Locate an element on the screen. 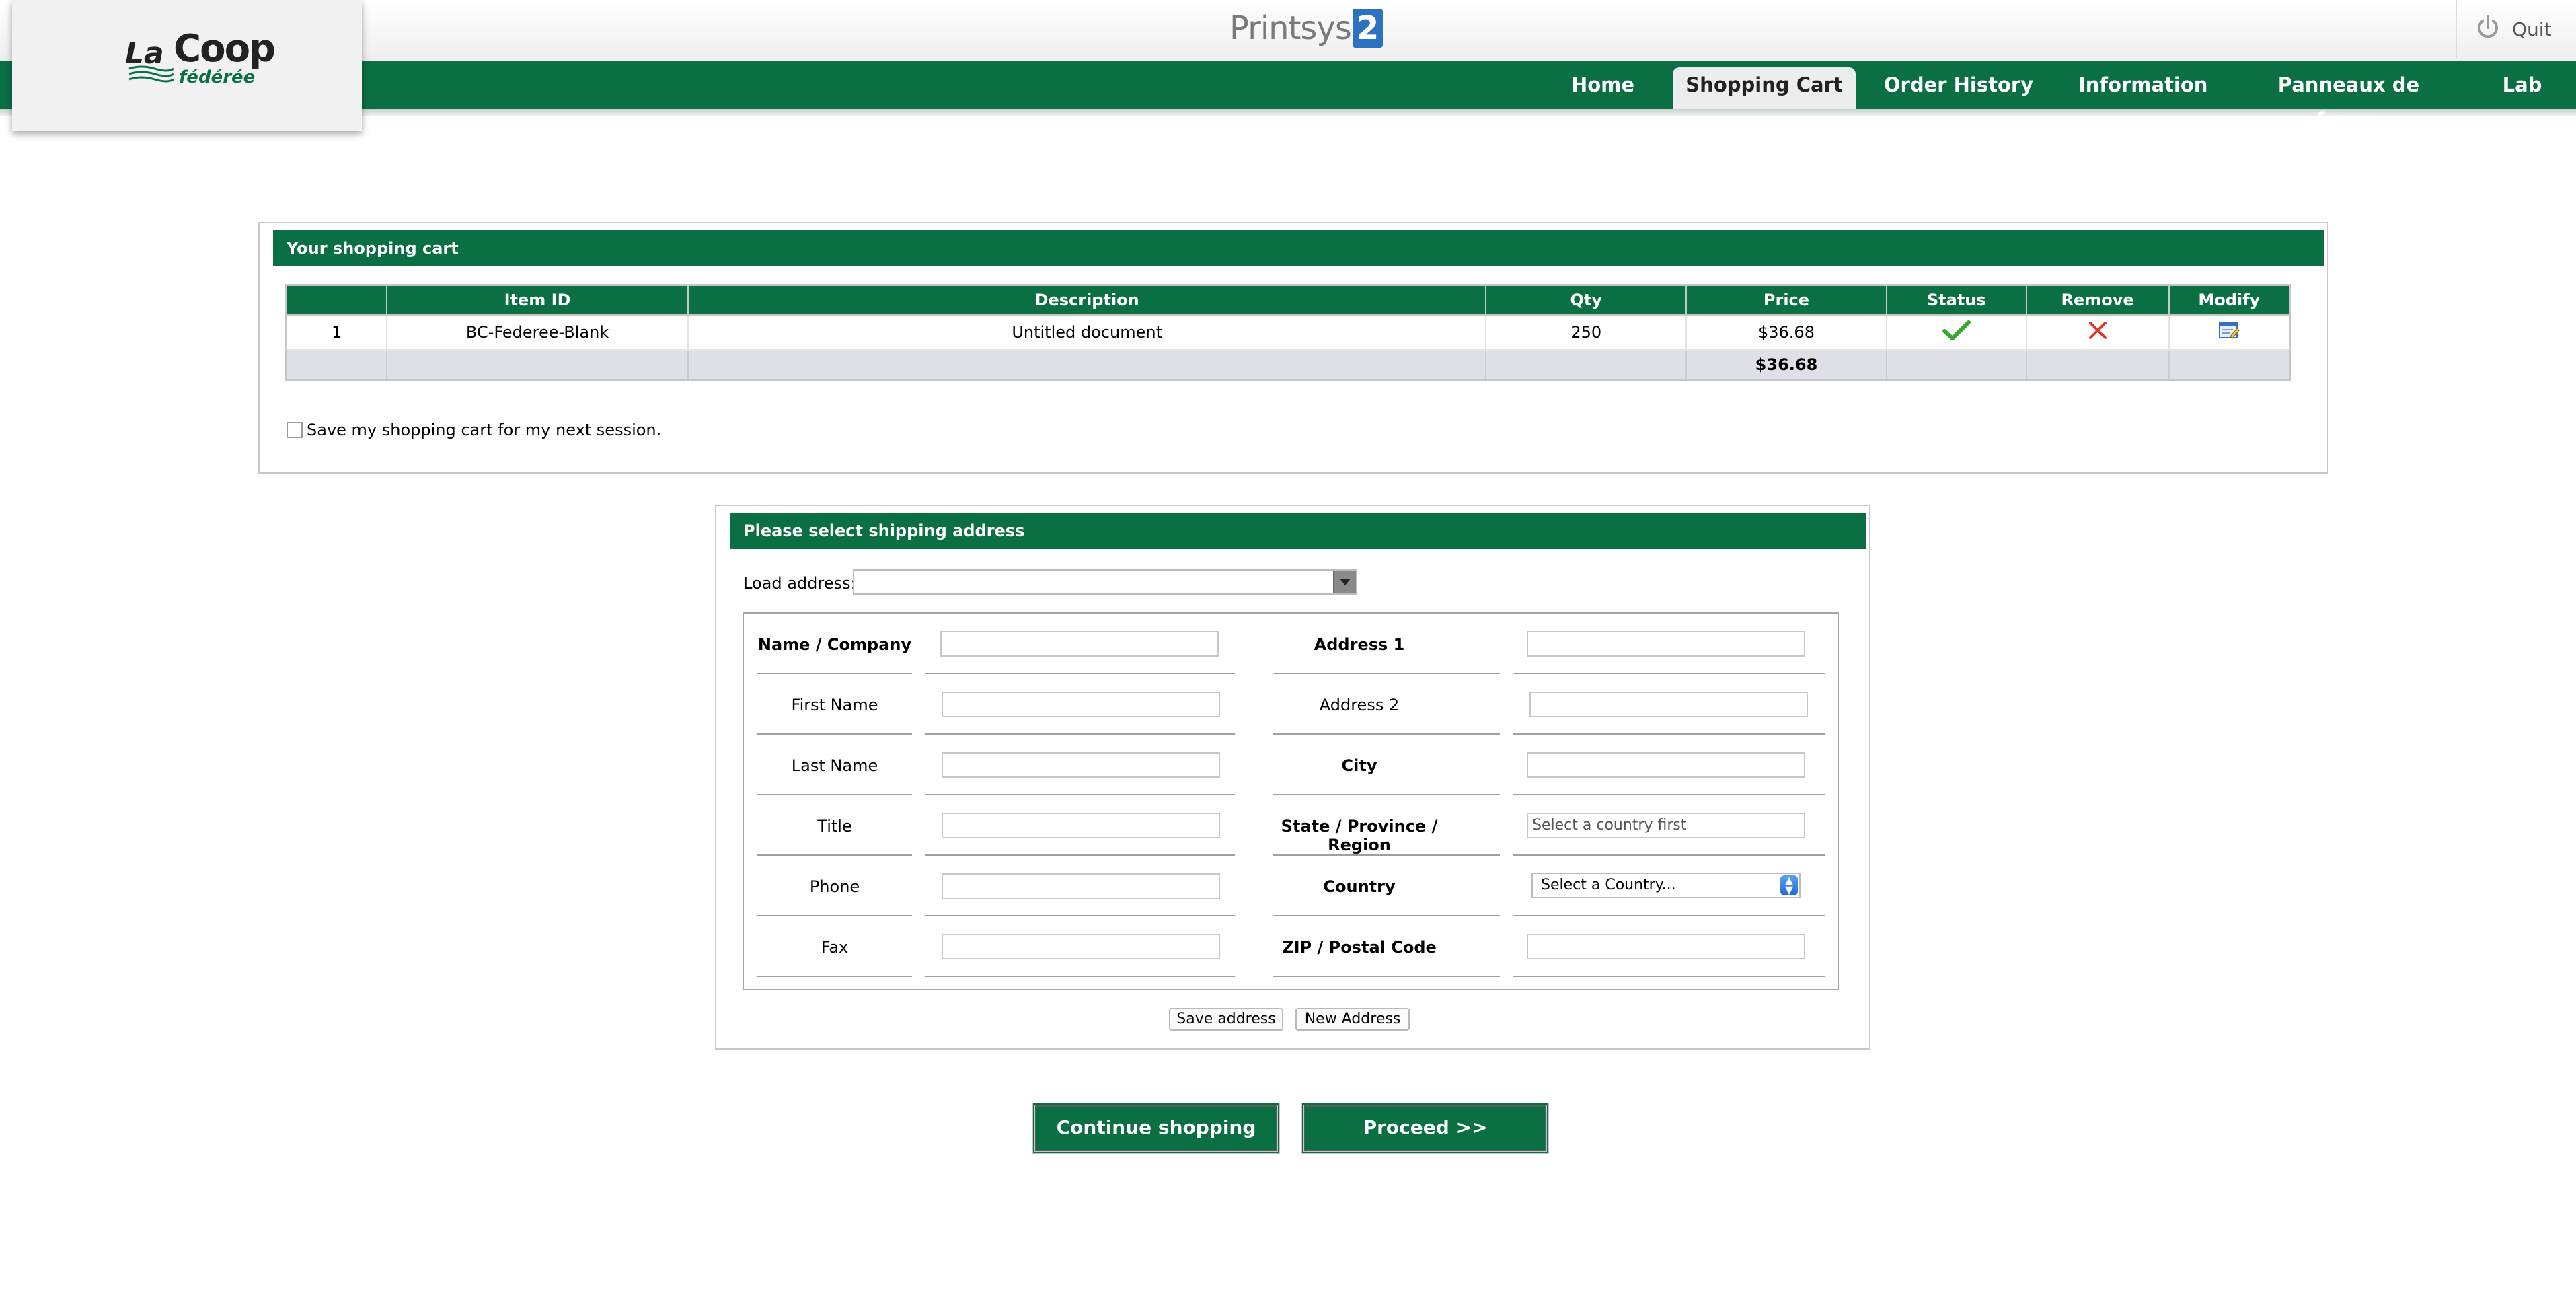 The image size is (2576, 1316). continue-shopping-button: Continue shopping is located at coordinates (1156, 1128).